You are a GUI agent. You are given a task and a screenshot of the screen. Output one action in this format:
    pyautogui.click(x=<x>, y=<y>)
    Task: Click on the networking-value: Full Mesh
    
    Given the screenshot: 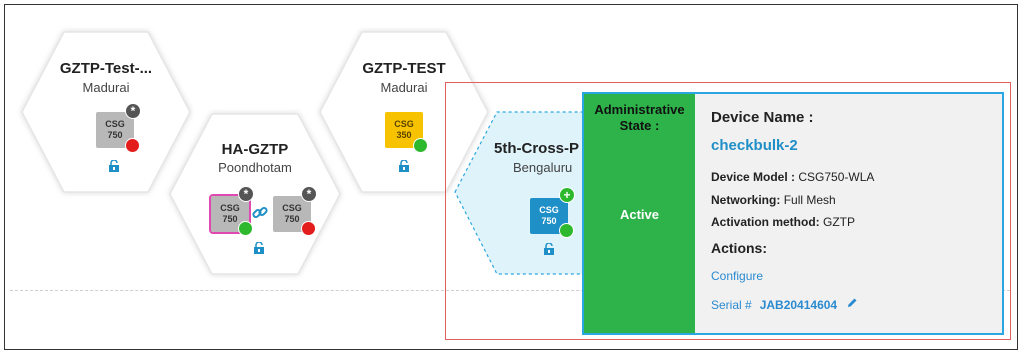 What is the action you would take?
    pyautogui.click(x=809, y=200)
    